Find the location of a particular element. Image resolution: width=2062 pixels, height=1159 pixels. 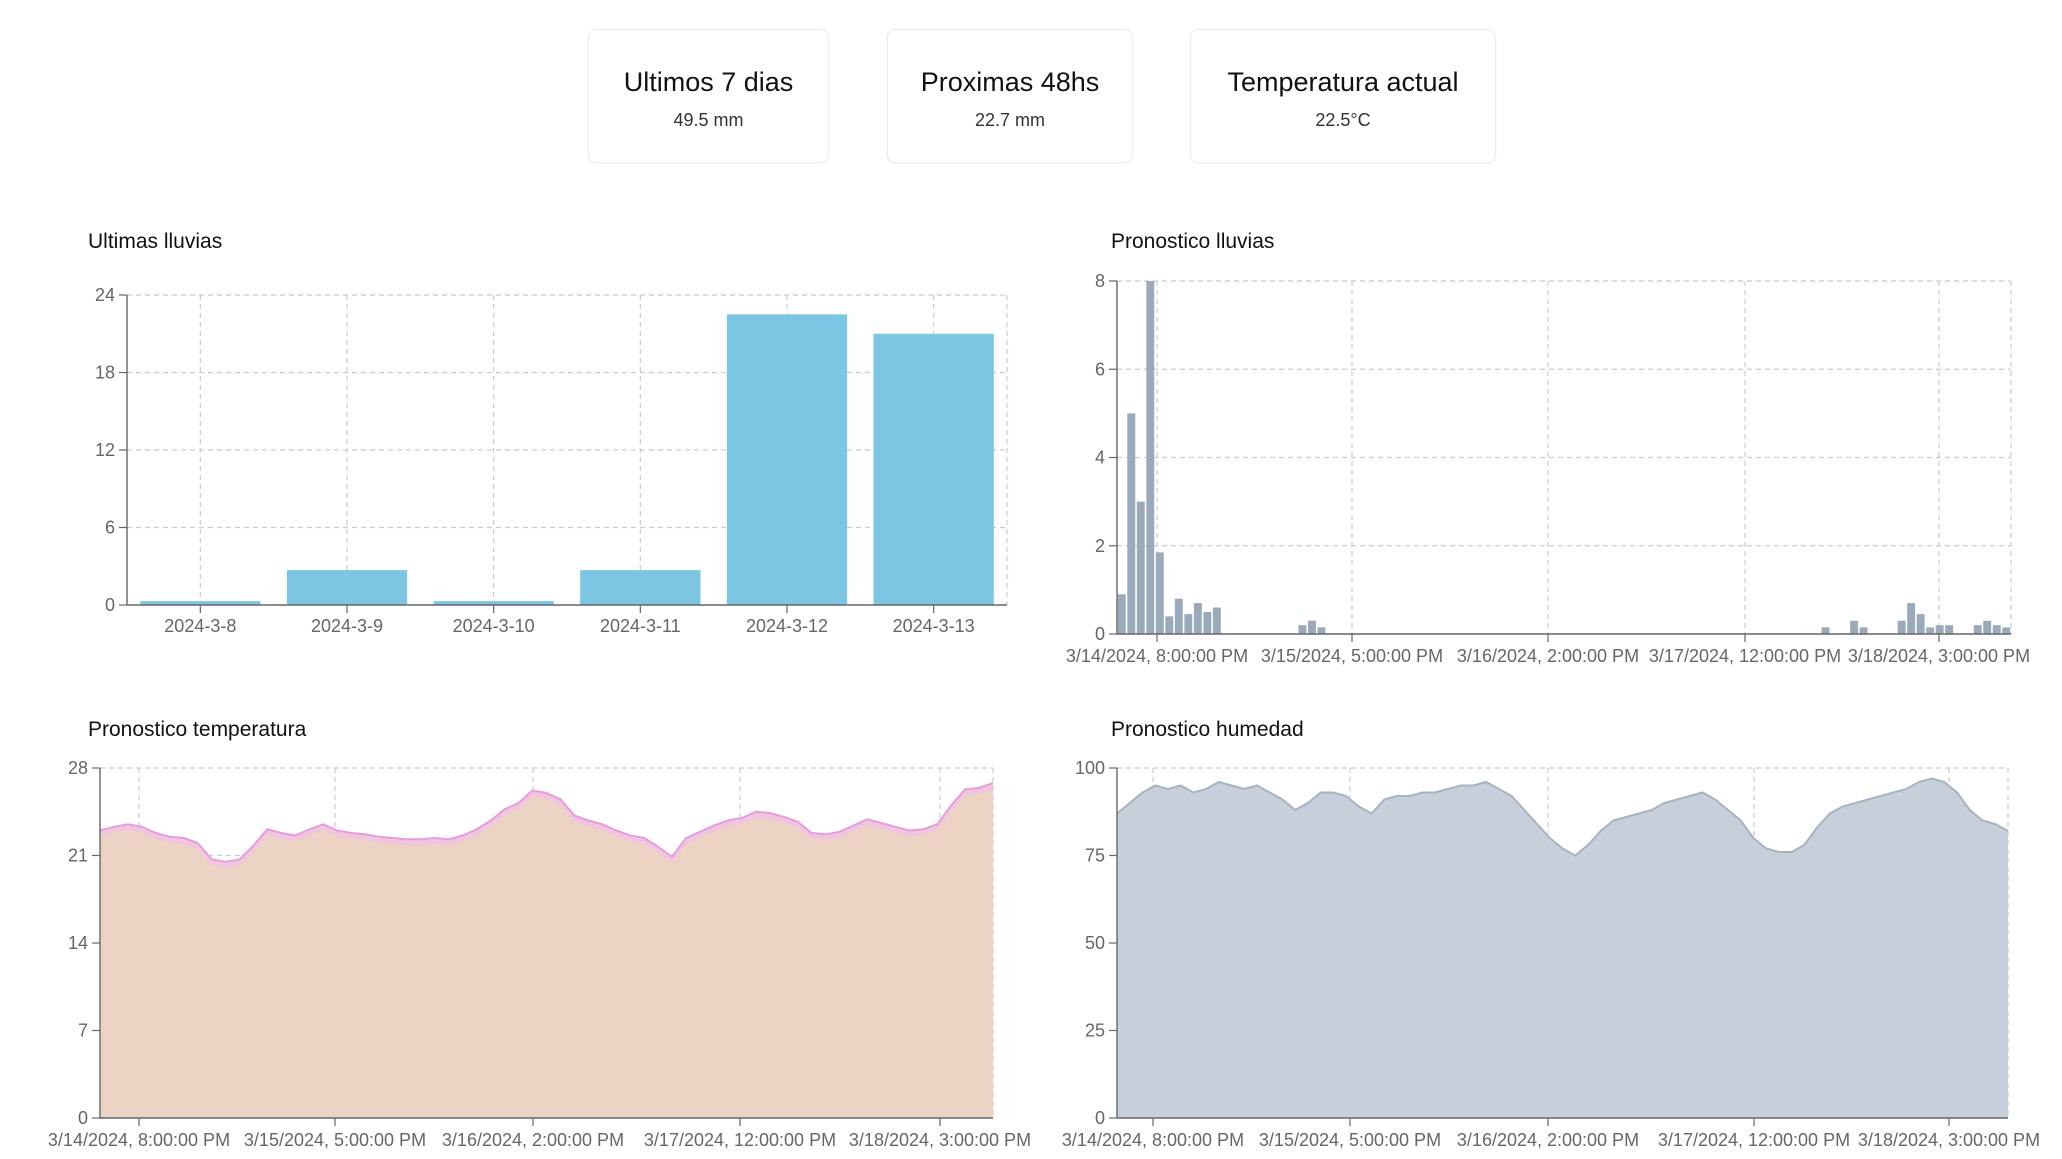

pron-temp-area is located at coordinates (546, 950).